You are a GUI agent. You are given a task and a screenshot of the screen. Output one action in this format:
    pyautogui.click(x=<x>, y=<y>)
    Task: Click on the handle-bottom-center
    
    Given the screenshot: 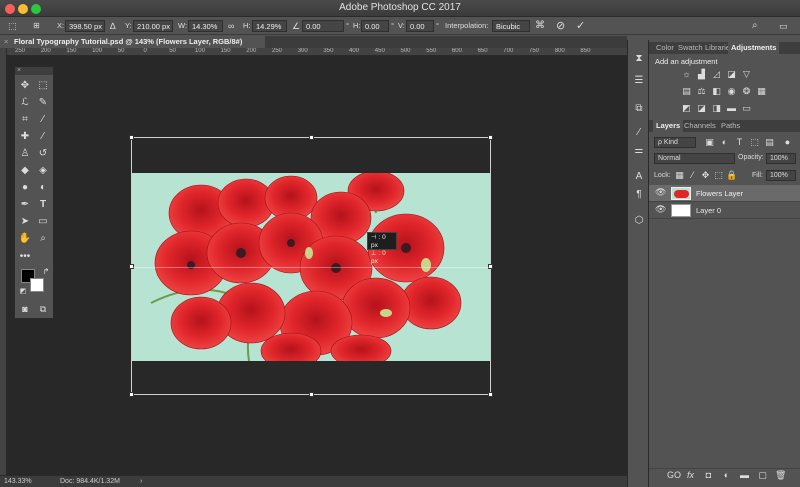 What is the action you would take?
    pyautogui.click(x=311, y=394)
    